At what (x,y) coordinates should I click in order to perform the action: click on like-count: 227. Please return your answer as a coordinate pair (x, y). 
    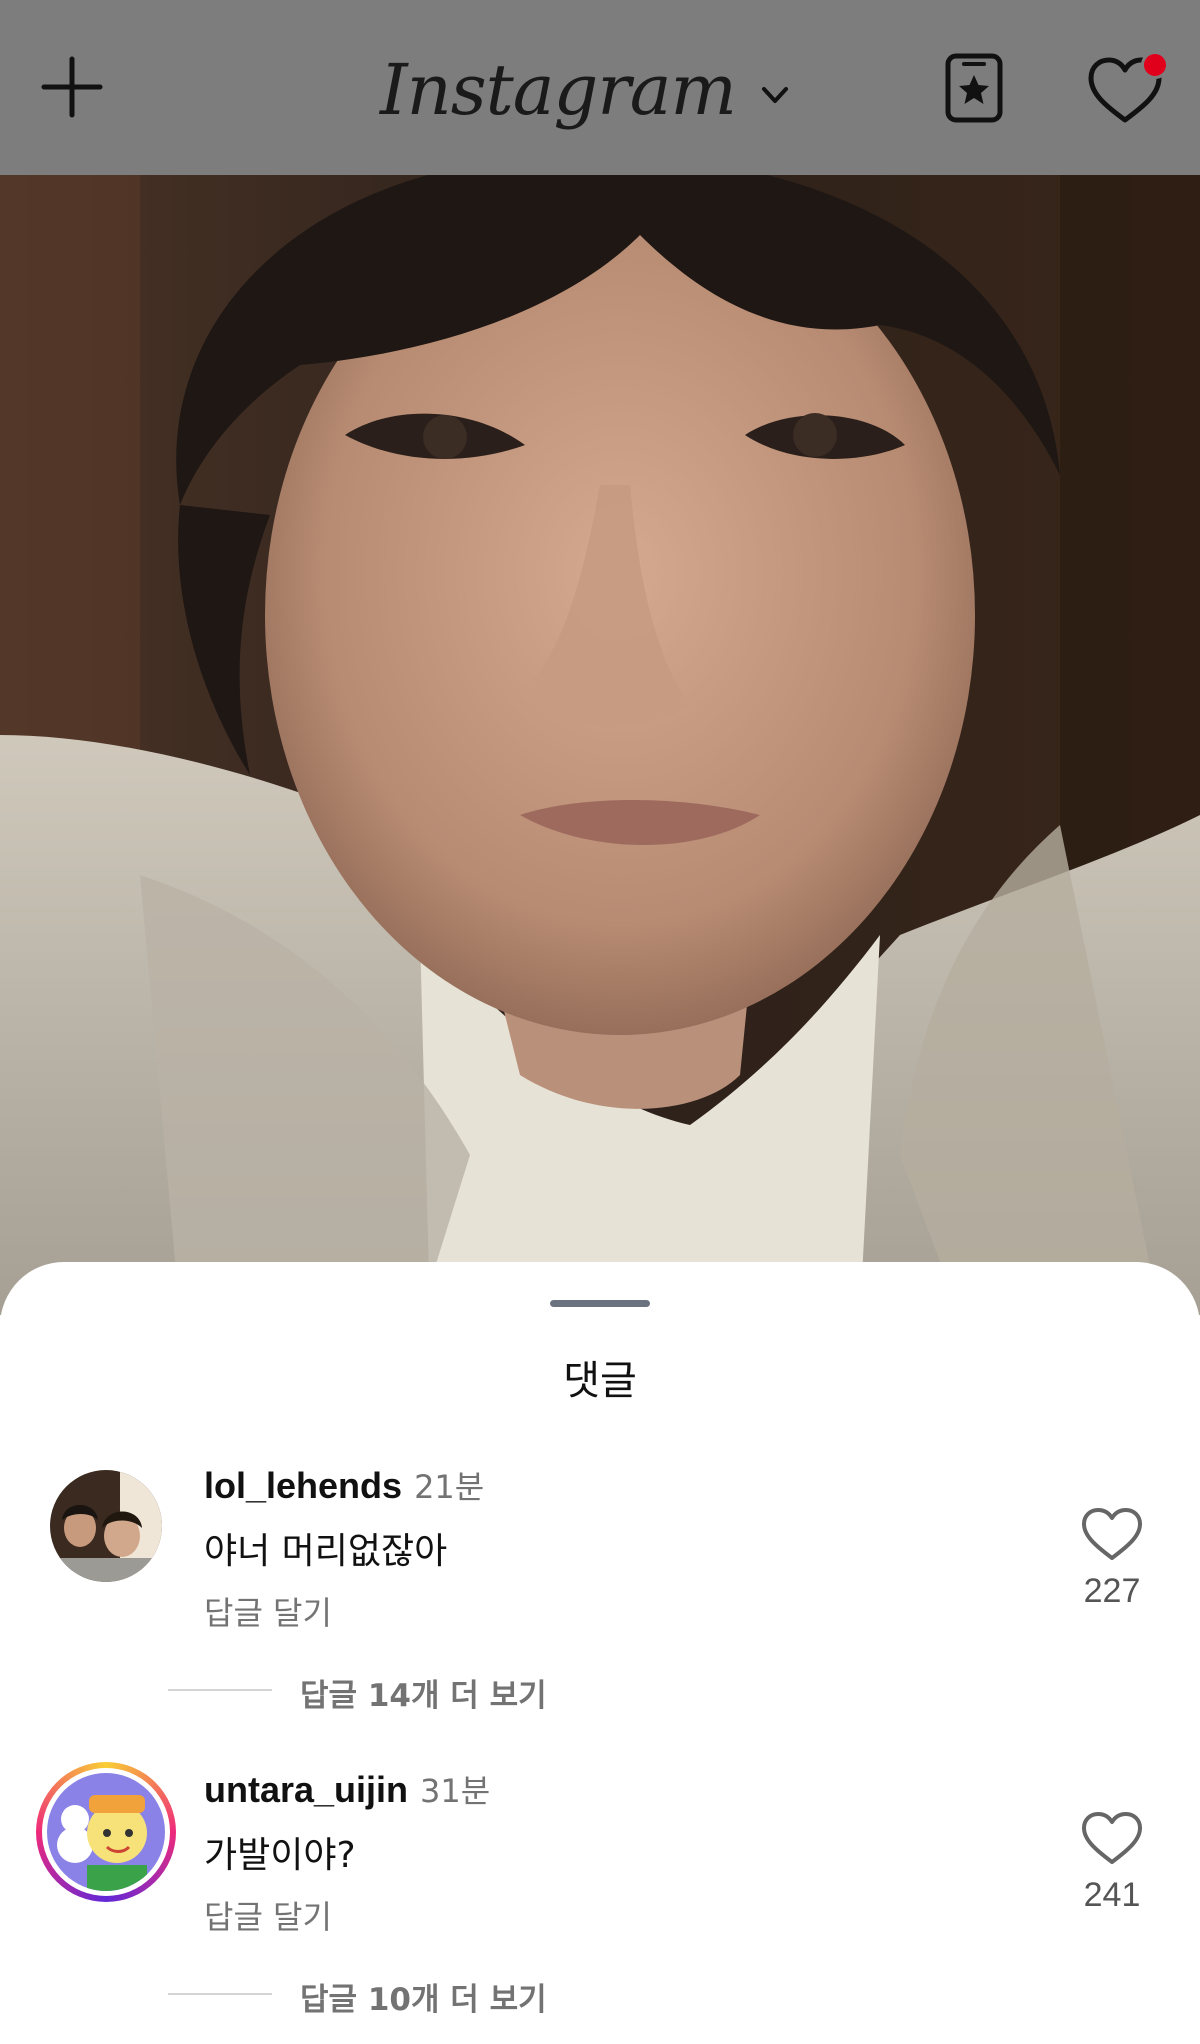
    Looking at the image, I should click on (1112, 1591).